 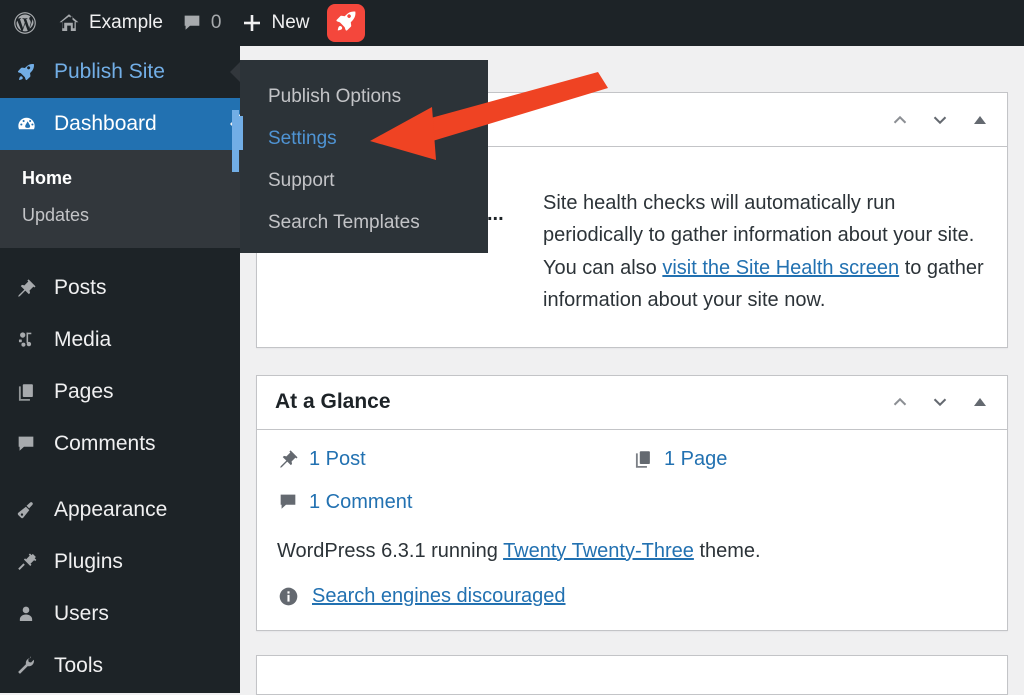 What do you see at coordinates (120, 178) in the screenshot?
I see `sidebar-submenu-item-home: Home` at bounding box center [120, 178].